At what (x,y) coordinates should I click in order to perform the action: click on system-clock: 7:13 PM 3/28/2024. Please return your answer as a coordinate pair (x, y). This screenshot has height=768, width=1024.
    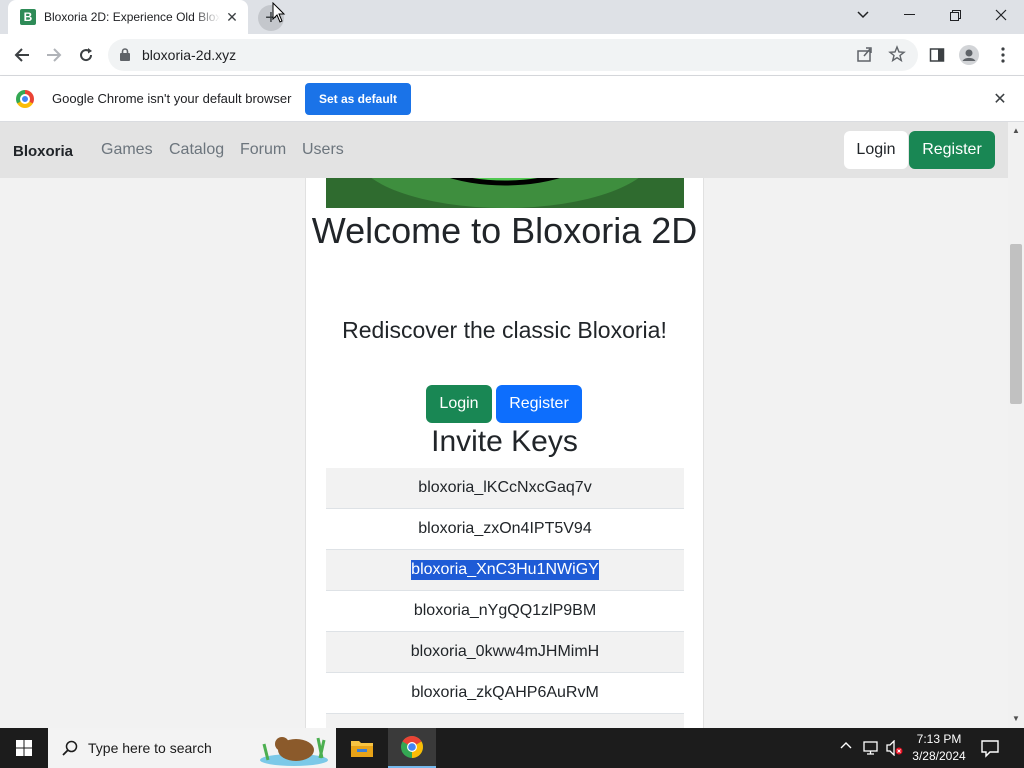
    Looking at the image, I should click on (939, 748).